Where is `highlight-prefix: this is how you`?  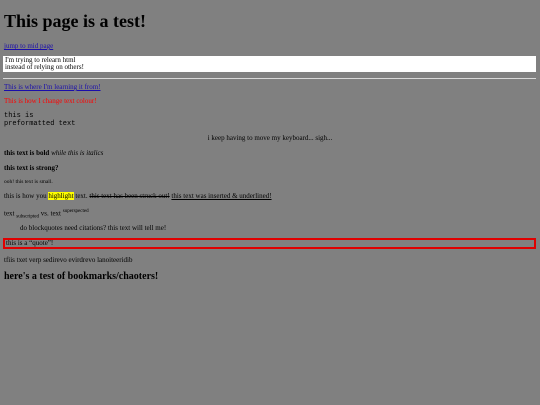 highlight-prefix: this is how you is located at coordinates (26, 196).